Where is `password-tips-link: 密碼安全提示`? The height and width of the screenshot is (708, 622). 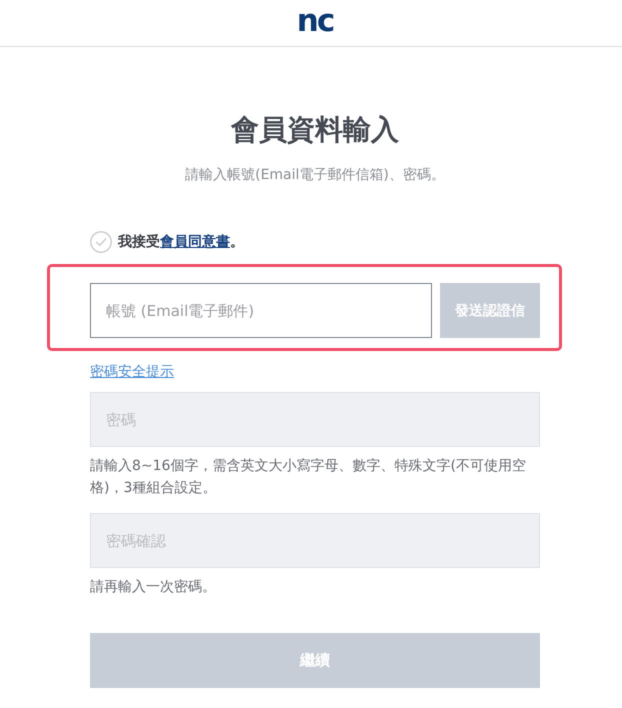
password-tips-link: 密碼安全提示 is located at coordinates (132, 372).